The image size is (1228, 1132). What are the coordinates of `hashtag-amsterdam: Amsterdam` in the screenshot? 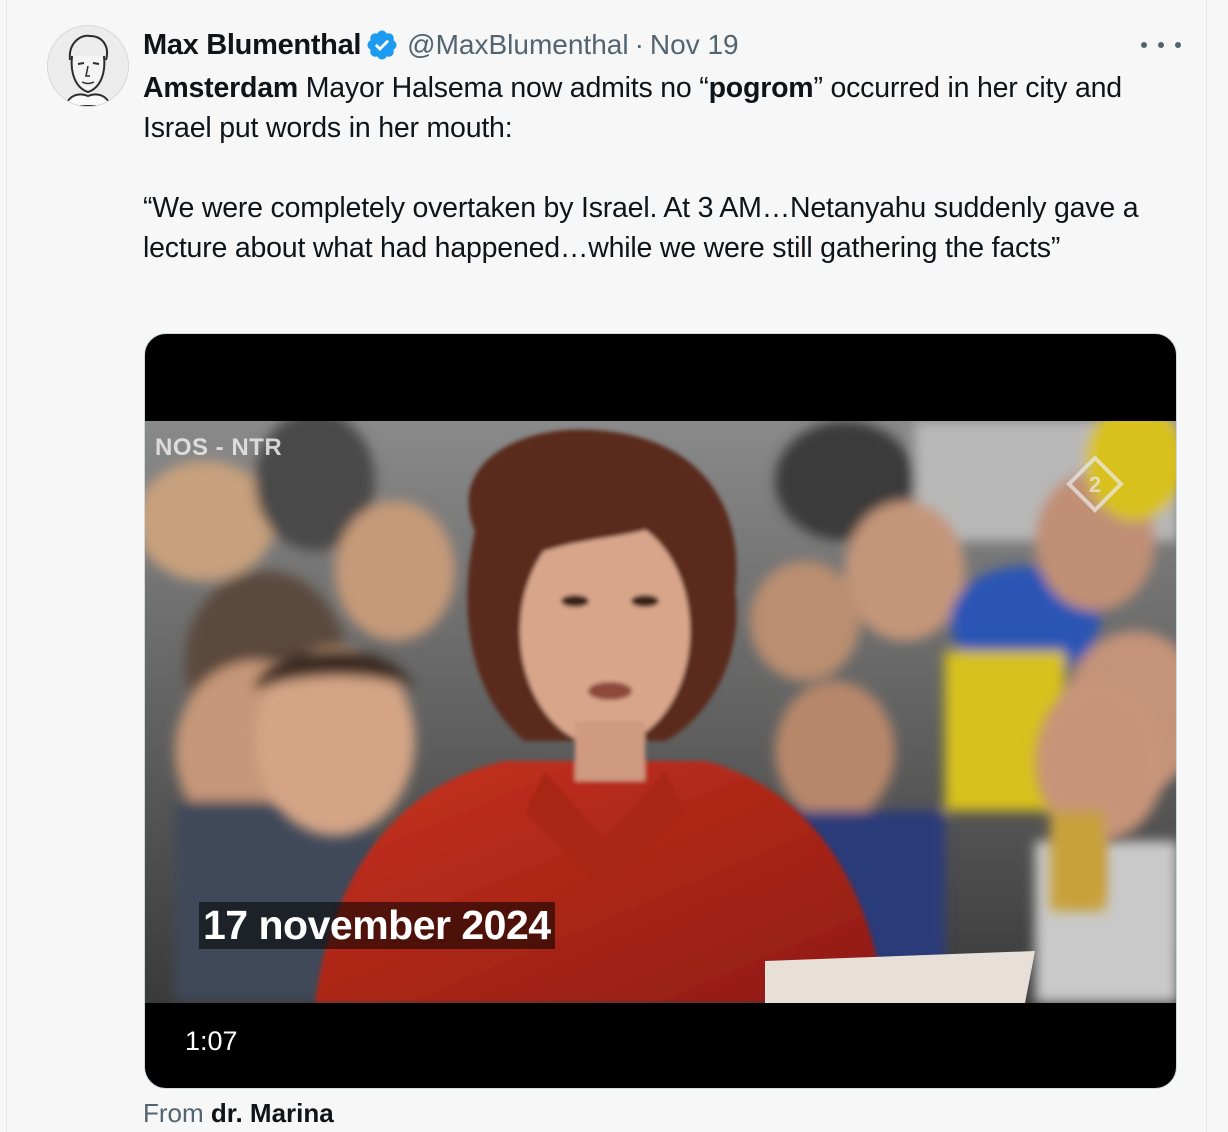 It's located at (221, 88).